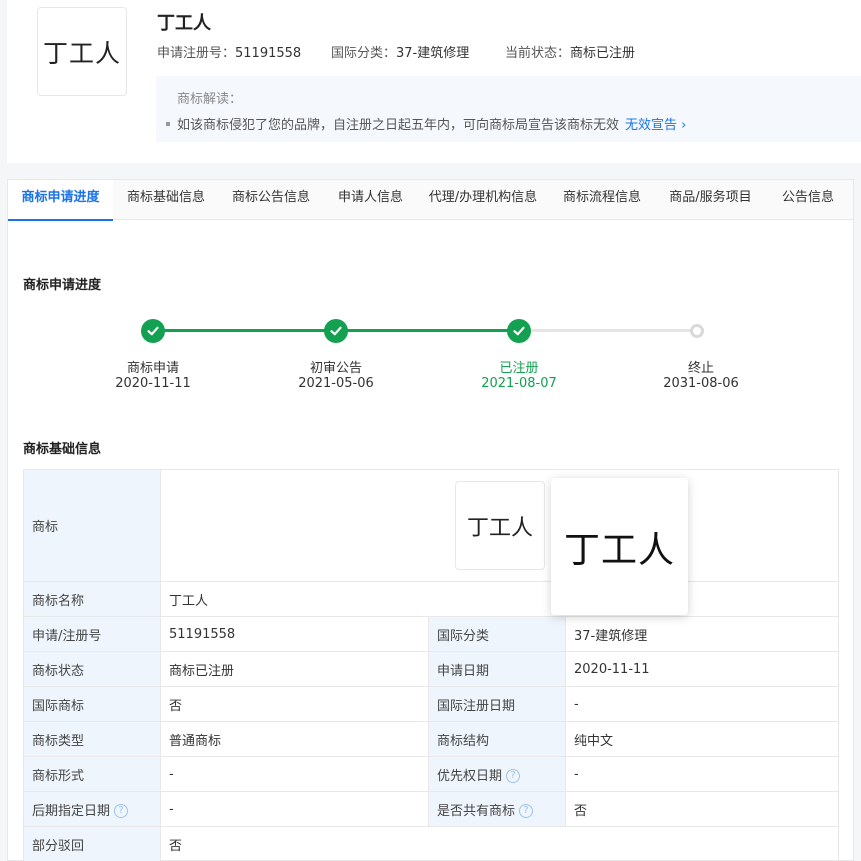 The width and height of the screenshot is (861, 861). Describe the element at coordinates (92, 669) in the screenshot. I see `status-key: 商标状态` at that location.